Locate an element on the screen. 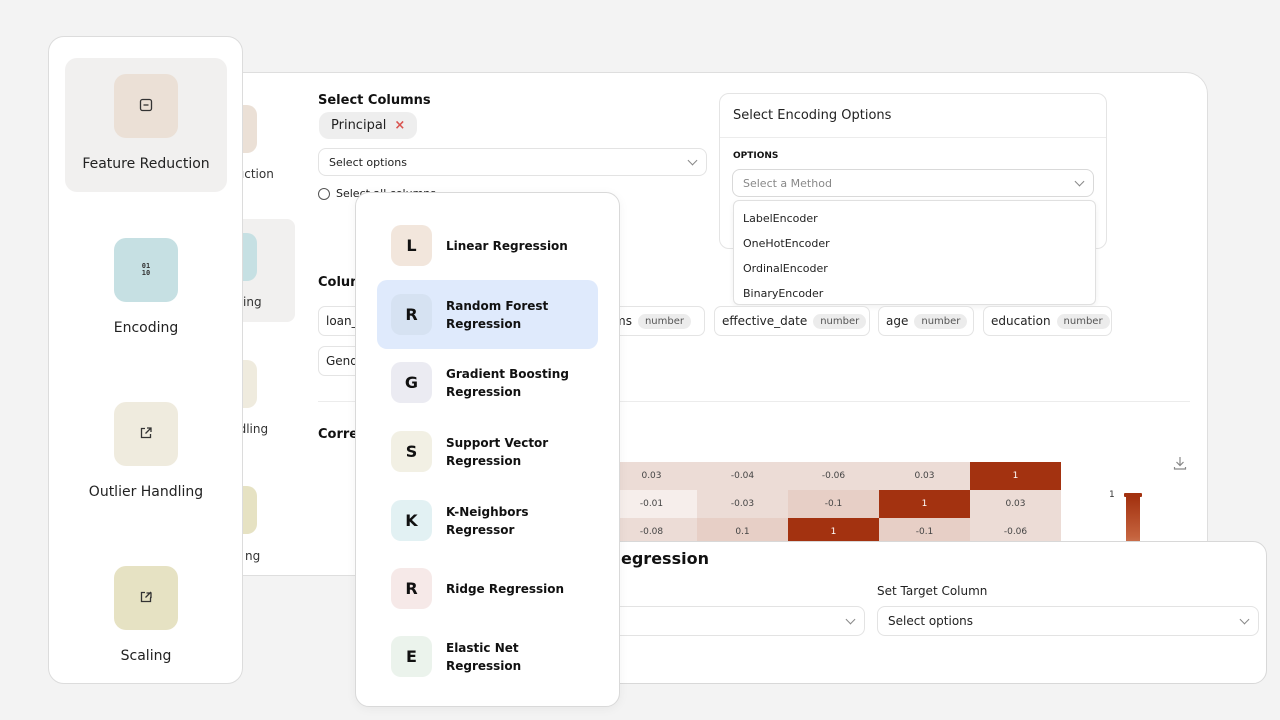  model-label: K-Neighbors Regressor is located at coordinates (487, 520).